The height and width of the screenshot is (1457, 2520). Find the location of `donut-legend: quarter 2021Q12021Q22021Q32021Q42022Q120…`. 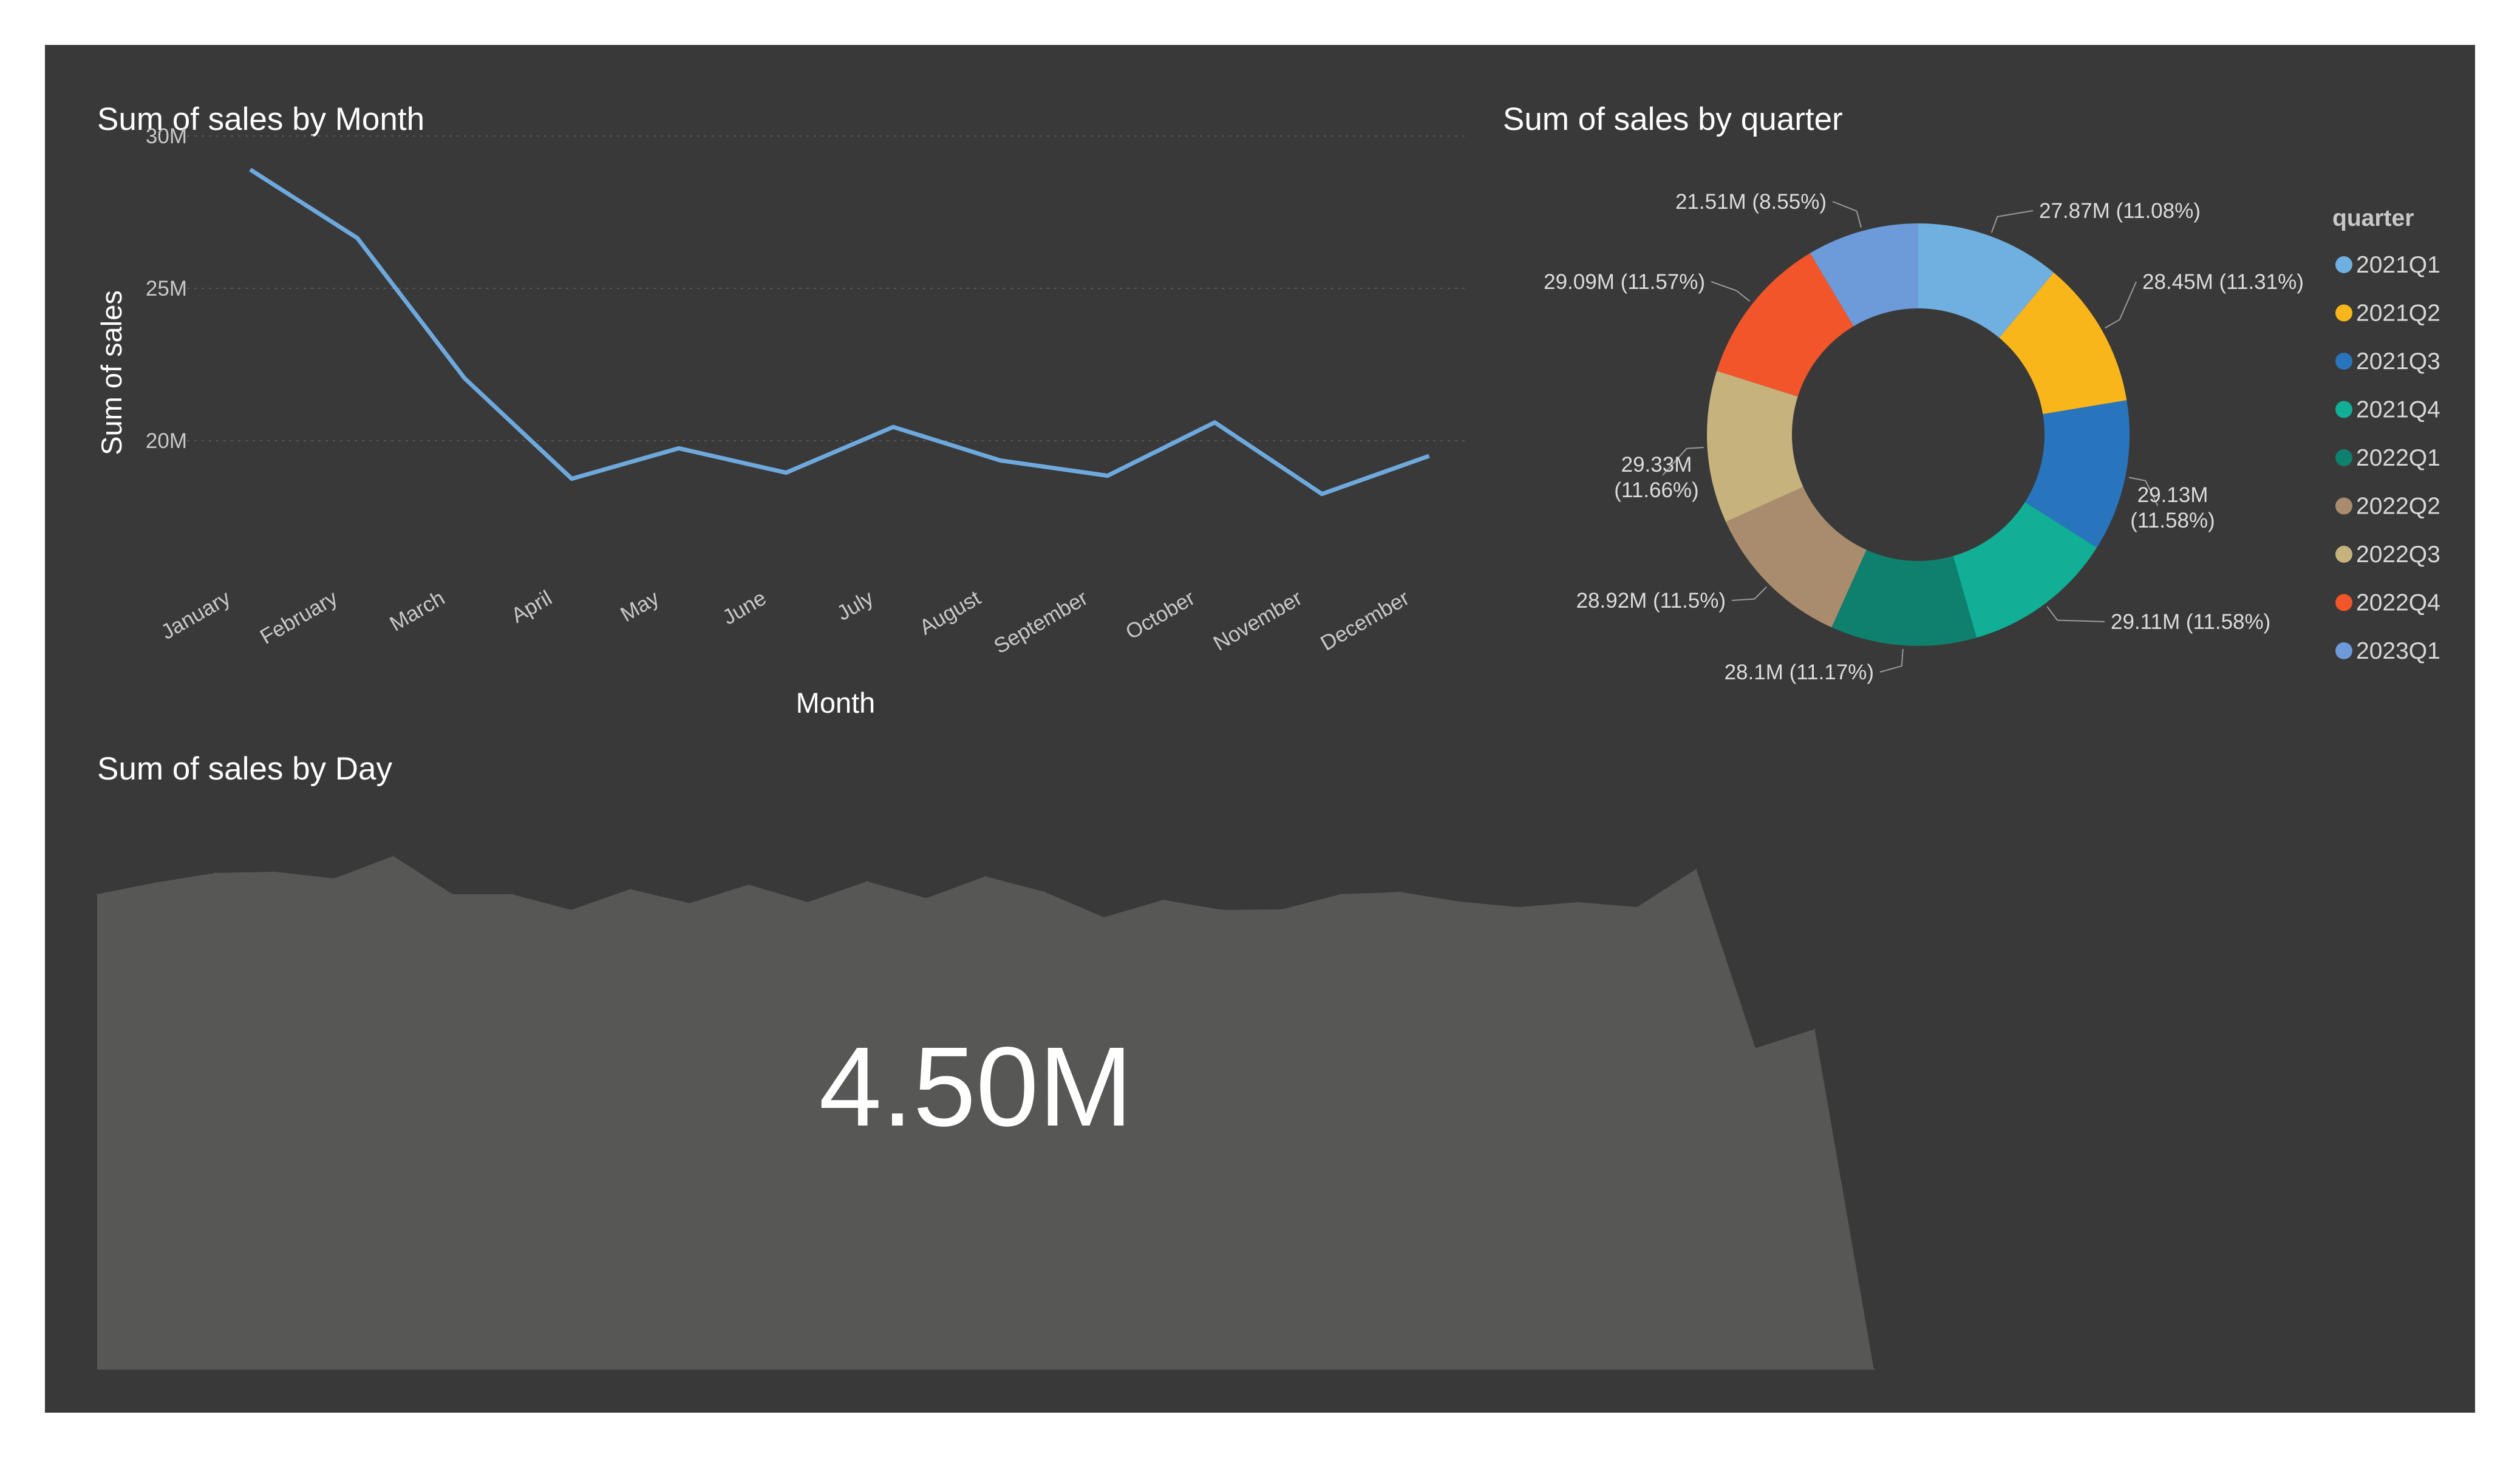

donut-legend: quarter 2021Q12021Q22021Q32021Q42022Q120… is located at coordinates (2386, 434).